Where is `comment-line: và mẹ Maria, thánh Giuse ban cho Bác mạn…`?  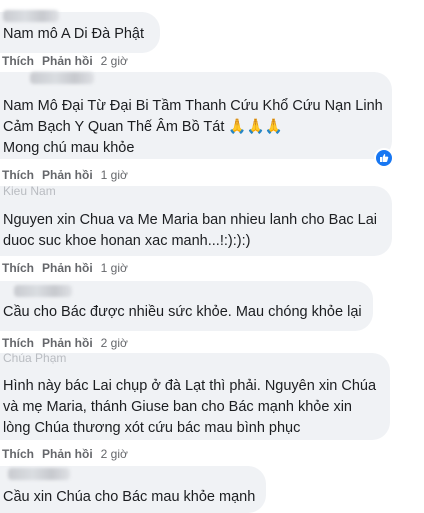 comment-line: và mẹ Maria, thánh Giuse ban cho Bác mạn… is located at coordinates (177, 407).